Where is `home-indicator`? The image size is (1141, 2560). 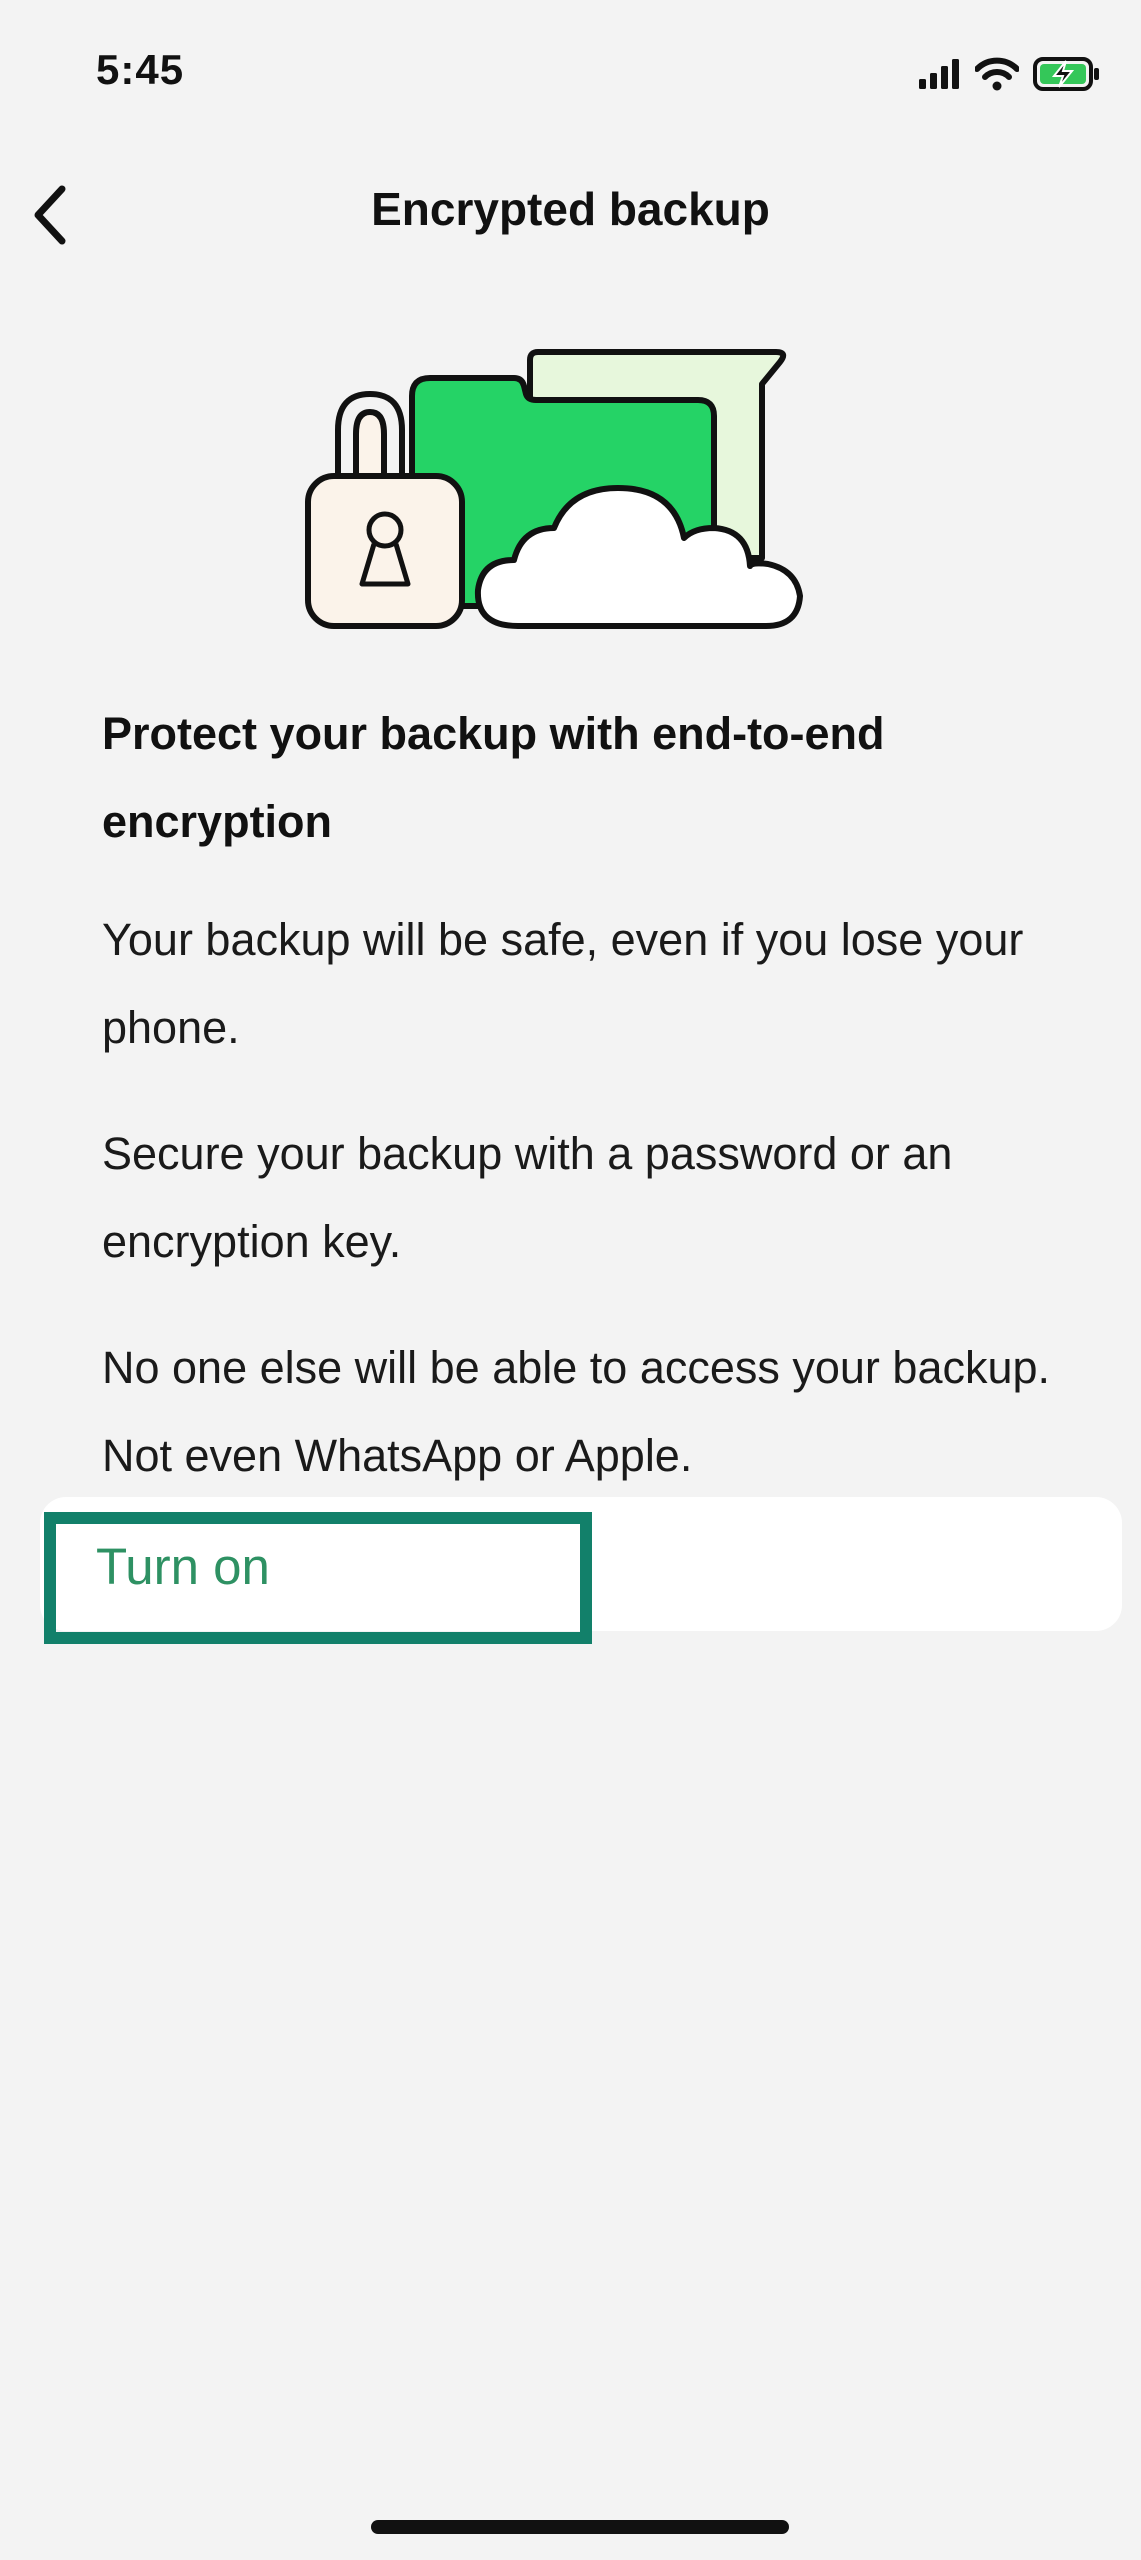 home-indicator is located at coordinates (580, 2527).